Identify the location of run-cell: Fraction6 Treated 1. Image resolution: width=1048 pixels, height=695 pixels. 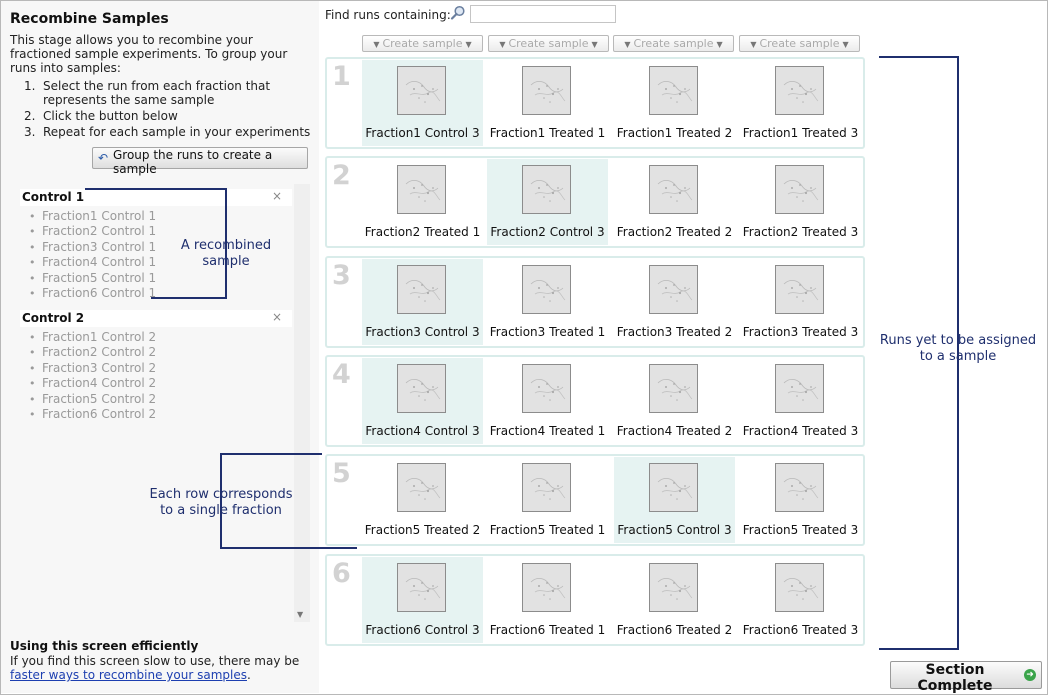
(547, 600).